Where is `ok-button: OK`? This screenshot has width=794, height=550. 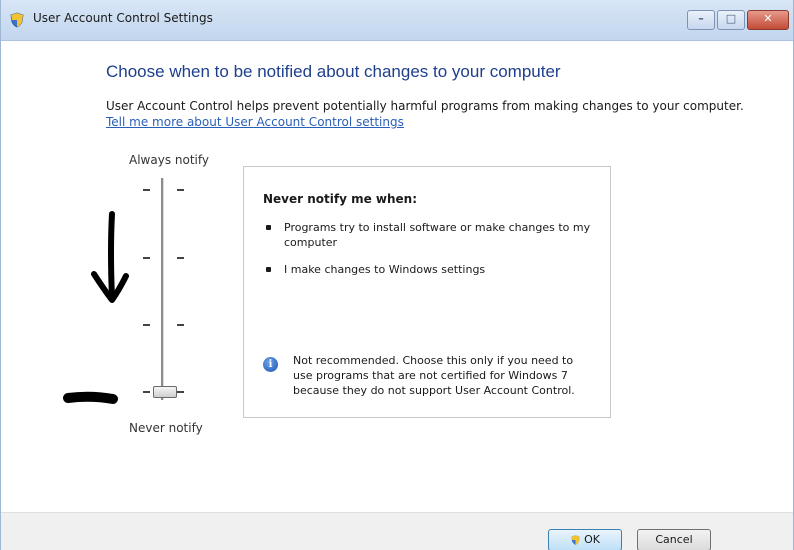 ok-button: OK is located at coordinates (585, 539).